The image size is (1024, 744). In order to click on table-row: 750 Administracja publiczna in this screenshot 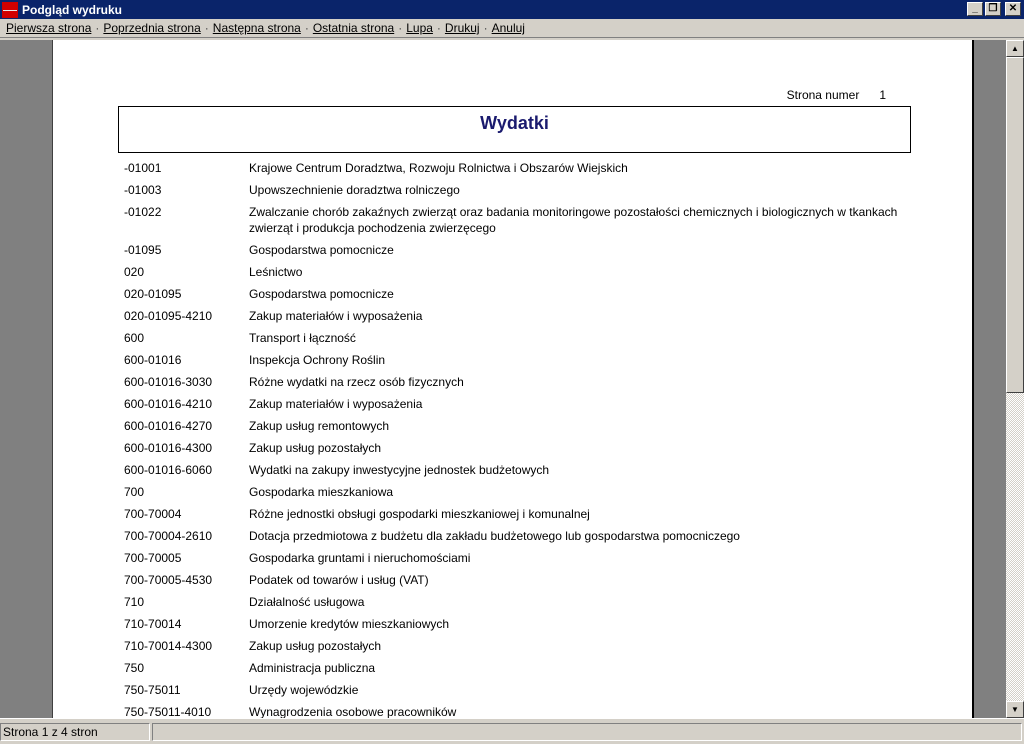, I will do `click(519, 668)`.